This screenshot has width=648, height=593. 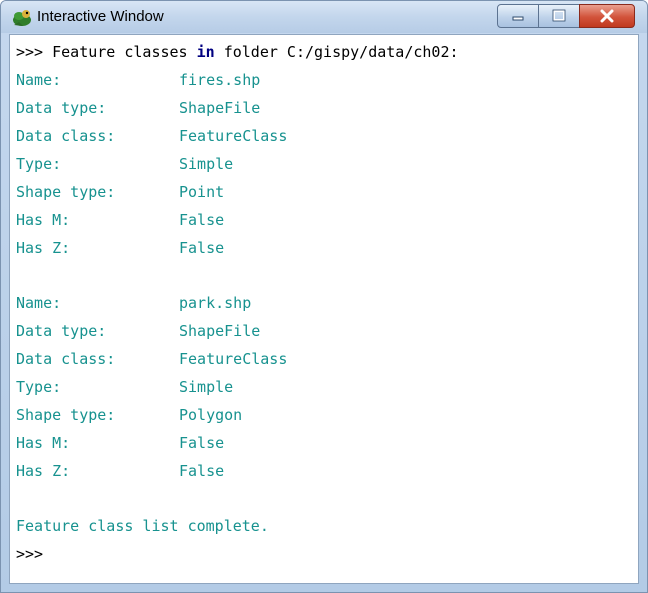 What do you see at coordinates (30, 52) in the screenshot?
I see `prompt: >>>` at bounding box center [30, 52].